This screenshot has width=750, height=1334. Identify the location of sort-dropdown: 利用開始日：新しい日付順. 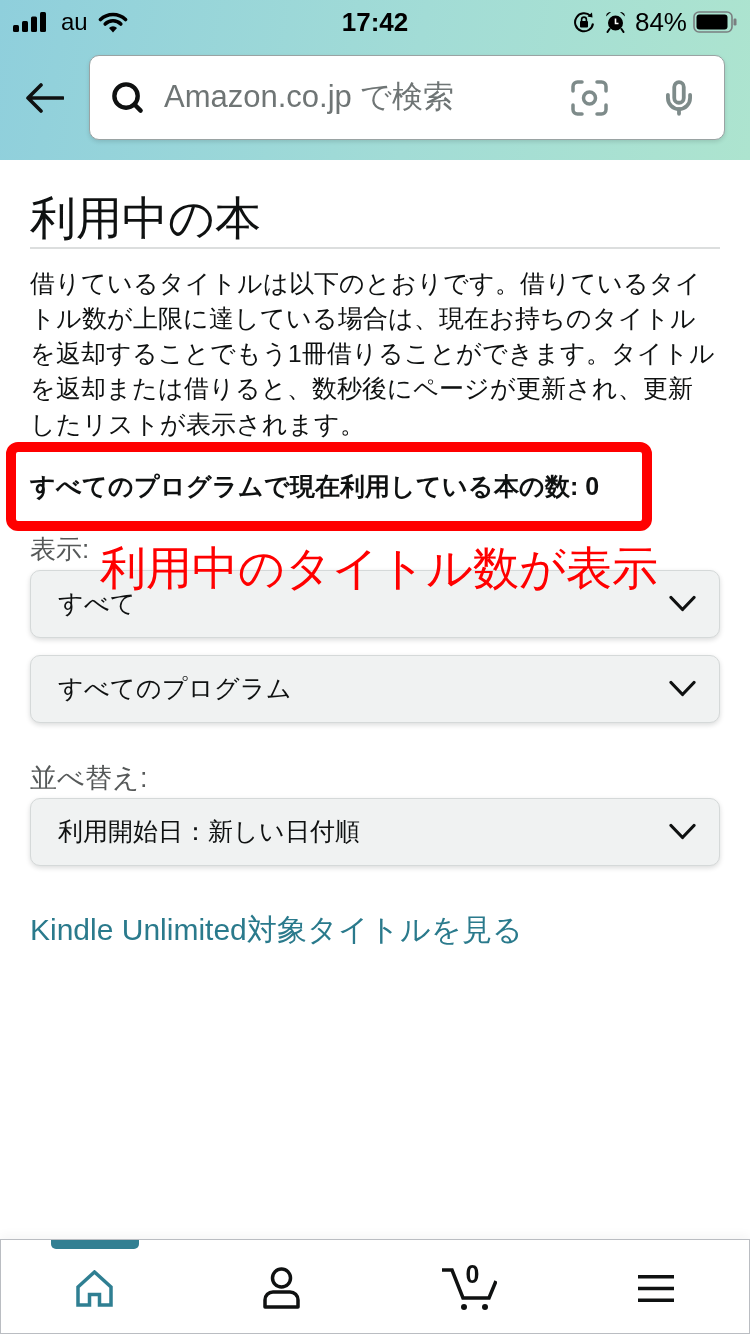
(375, 832).